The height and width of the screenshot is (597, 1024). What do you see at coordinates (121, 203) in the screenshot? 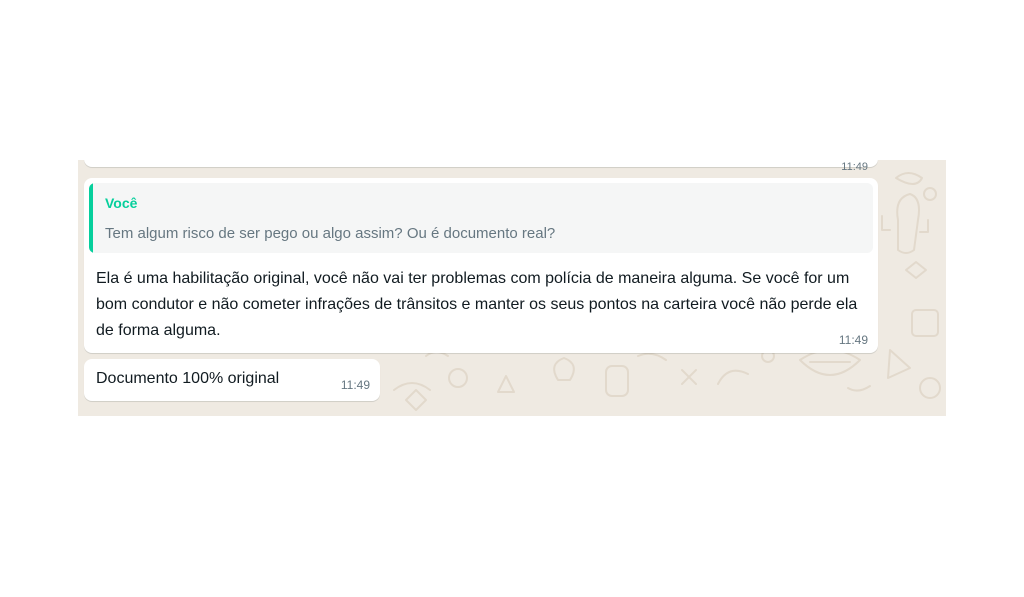
I see `quoted-message-author: Você` at bounding box center [121, 203].